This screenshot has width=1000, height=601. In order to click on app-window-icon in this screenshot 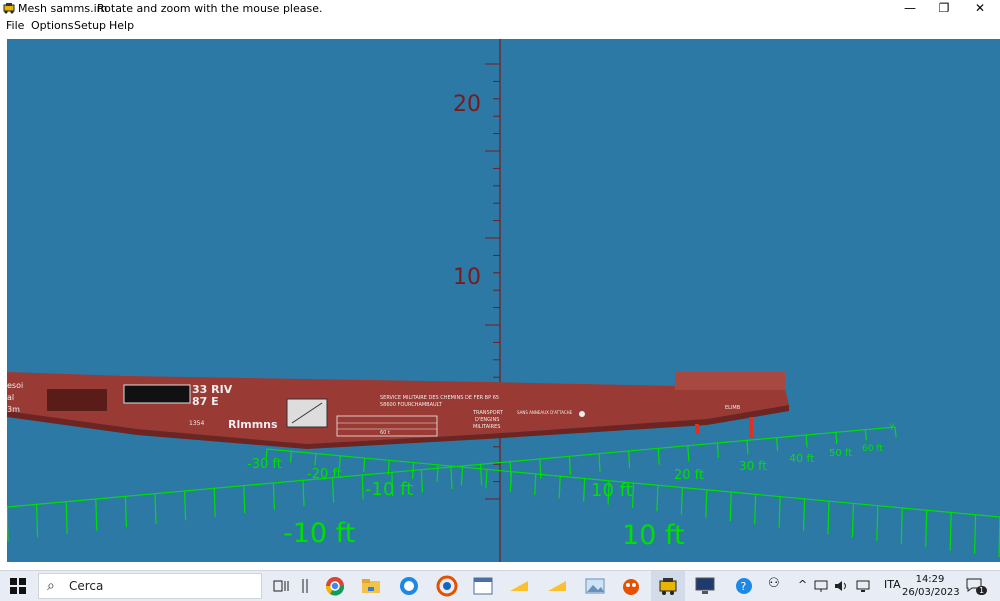, I will do `click(483, 586)`.